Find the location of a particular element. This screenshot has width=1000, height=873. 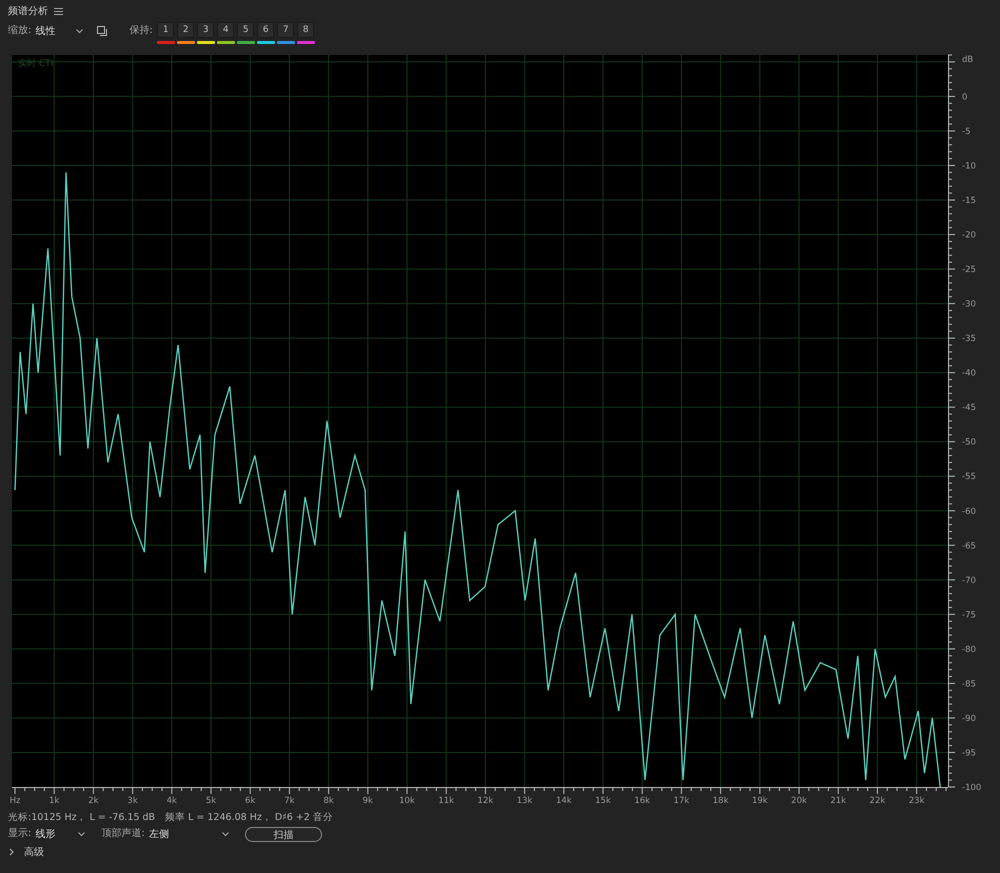

hold-slot-button: 7 is located at coordinates (285, 30).